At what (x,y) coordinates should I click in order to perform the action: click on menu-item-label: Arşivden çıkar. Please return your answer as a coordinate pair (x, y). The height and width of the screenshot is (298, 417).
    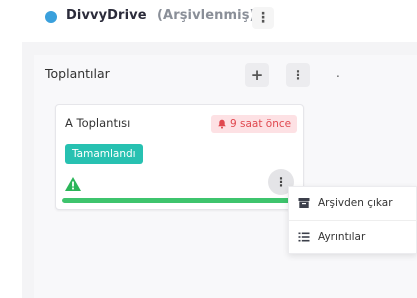
    Looking at the image, I should click on (355, 203).